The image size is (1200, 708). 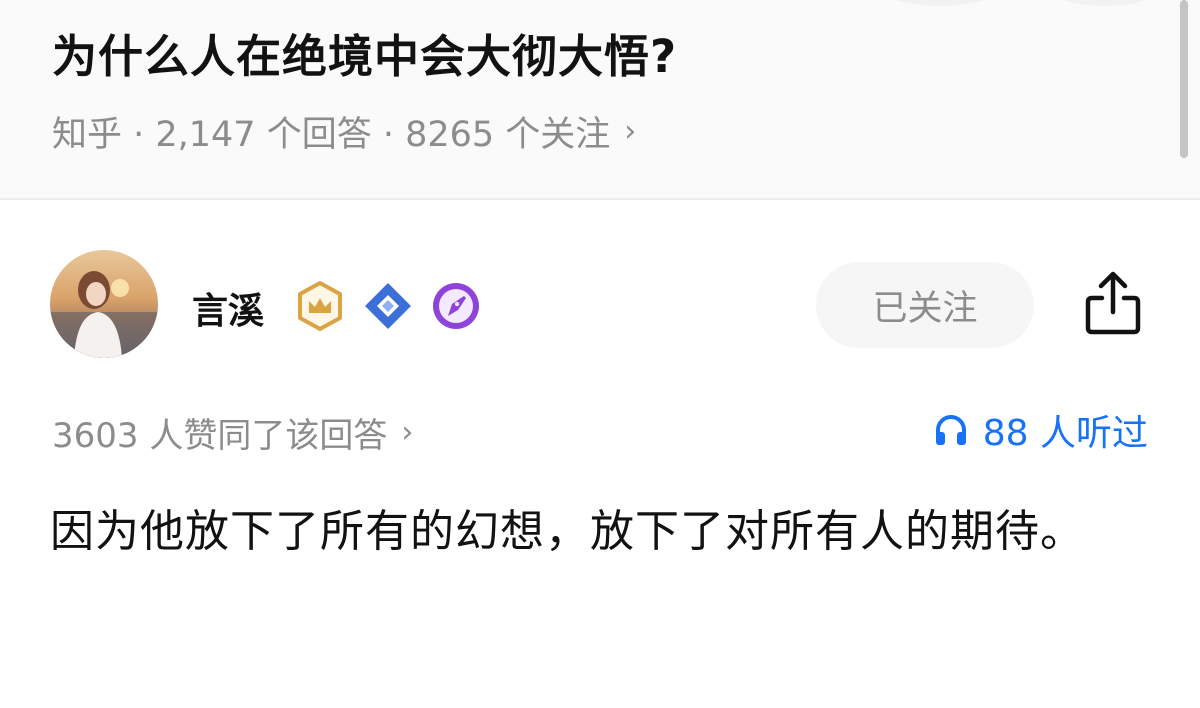 I want to click on listen-count-button: 88 人听过, so click(x=1040, y=430).